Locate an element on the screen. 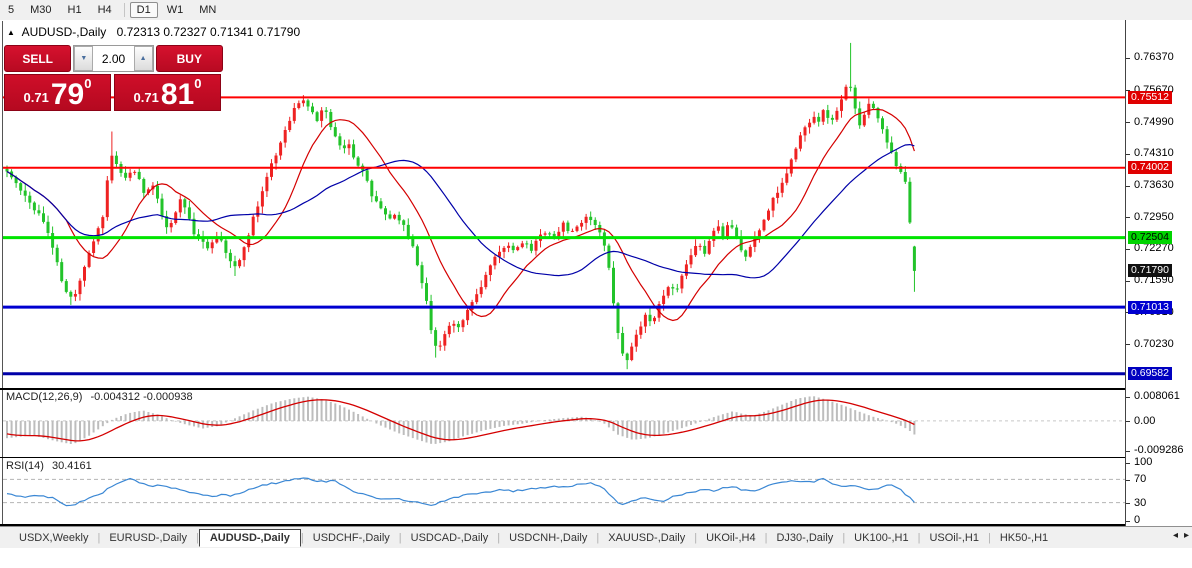 Image resolution: width=1192 pixels, height=568 pixels. symbol-tab-usdx: USDX,Weekly is located at coordinates (53, 538).